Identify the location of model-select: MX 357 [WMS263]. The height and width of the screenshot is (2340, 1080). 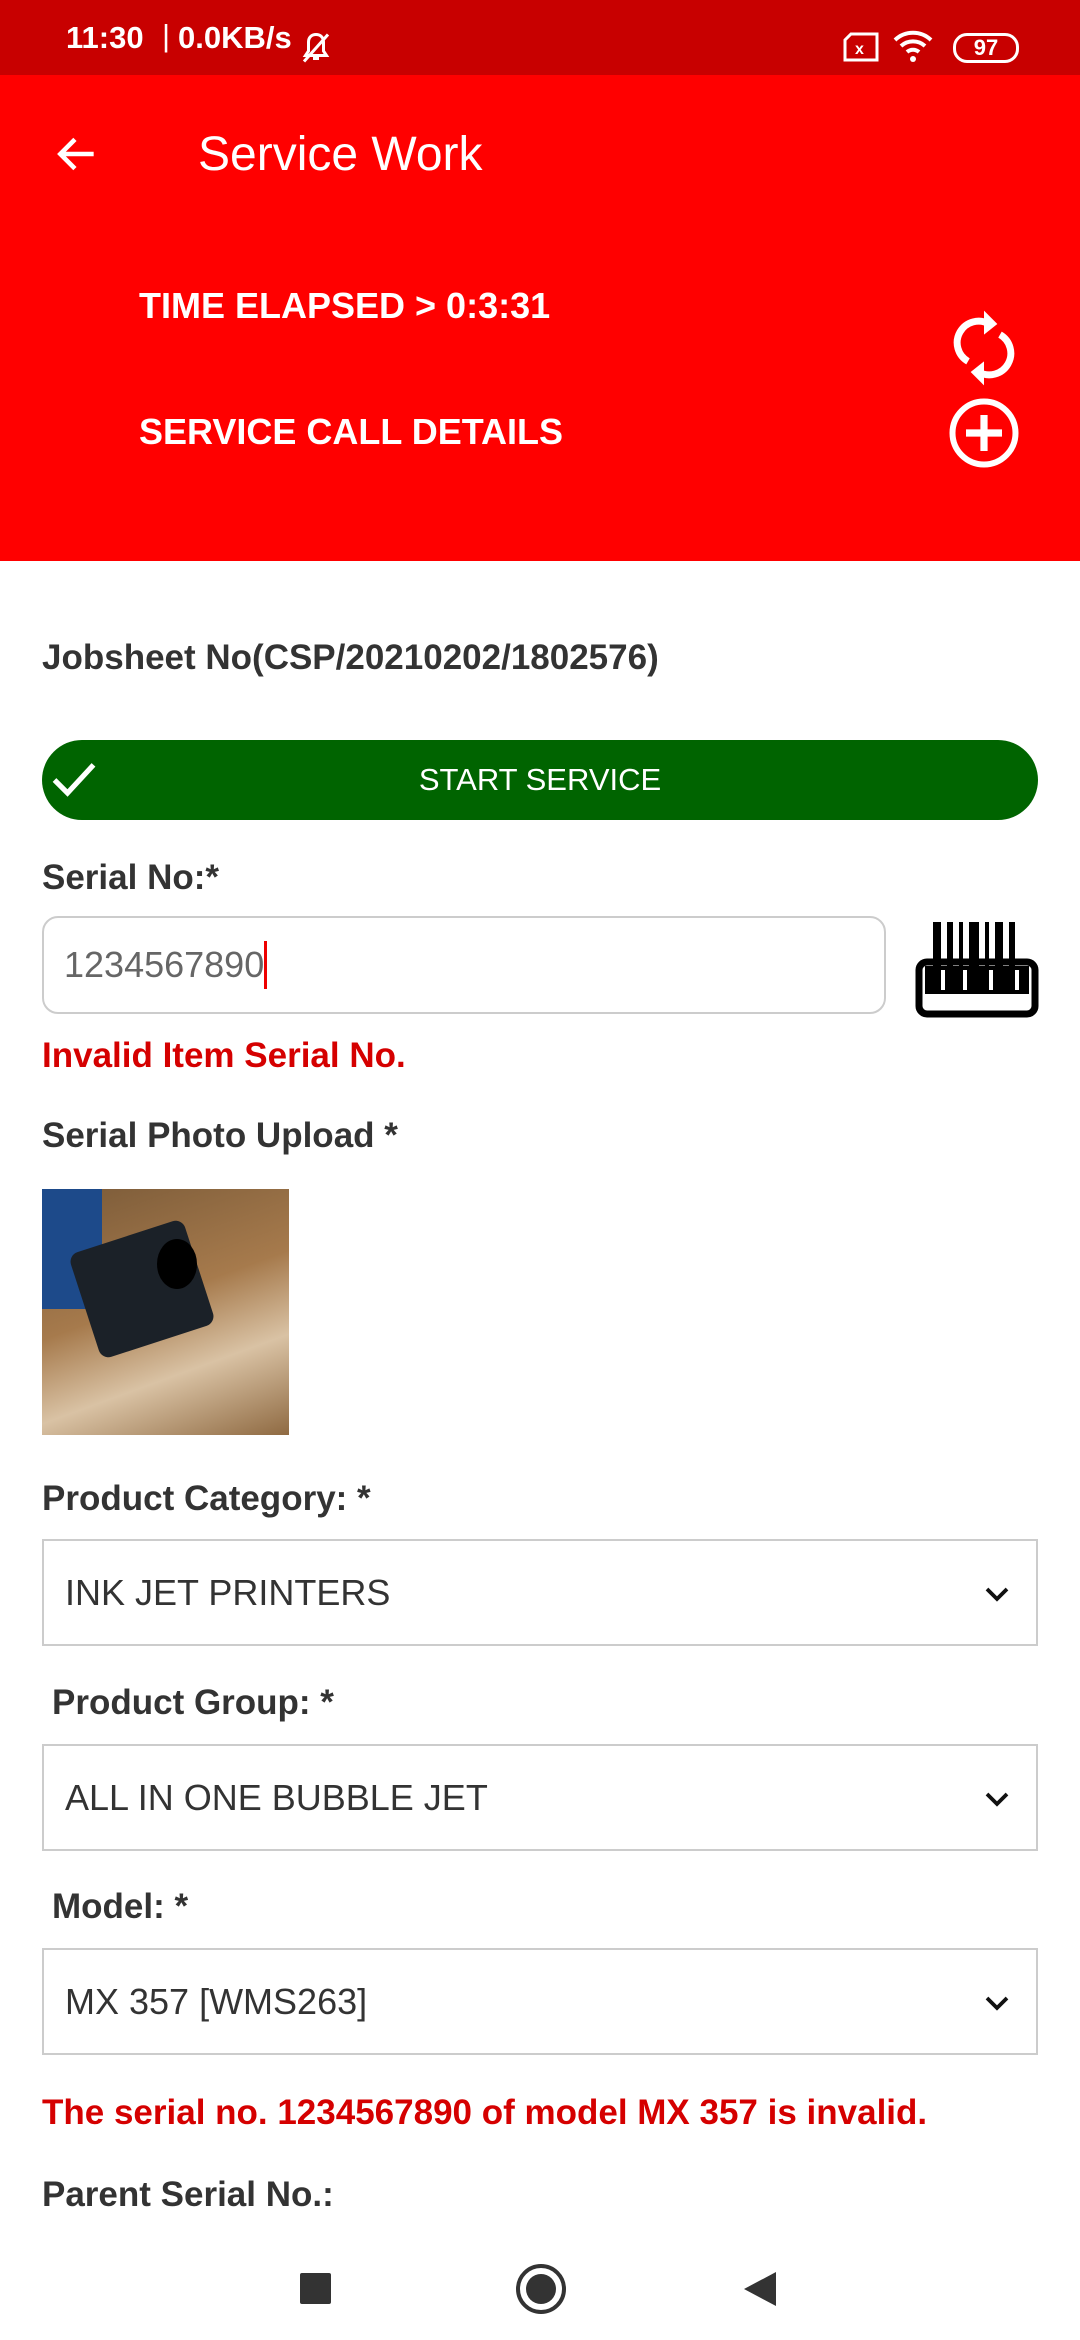
(540, 2001).